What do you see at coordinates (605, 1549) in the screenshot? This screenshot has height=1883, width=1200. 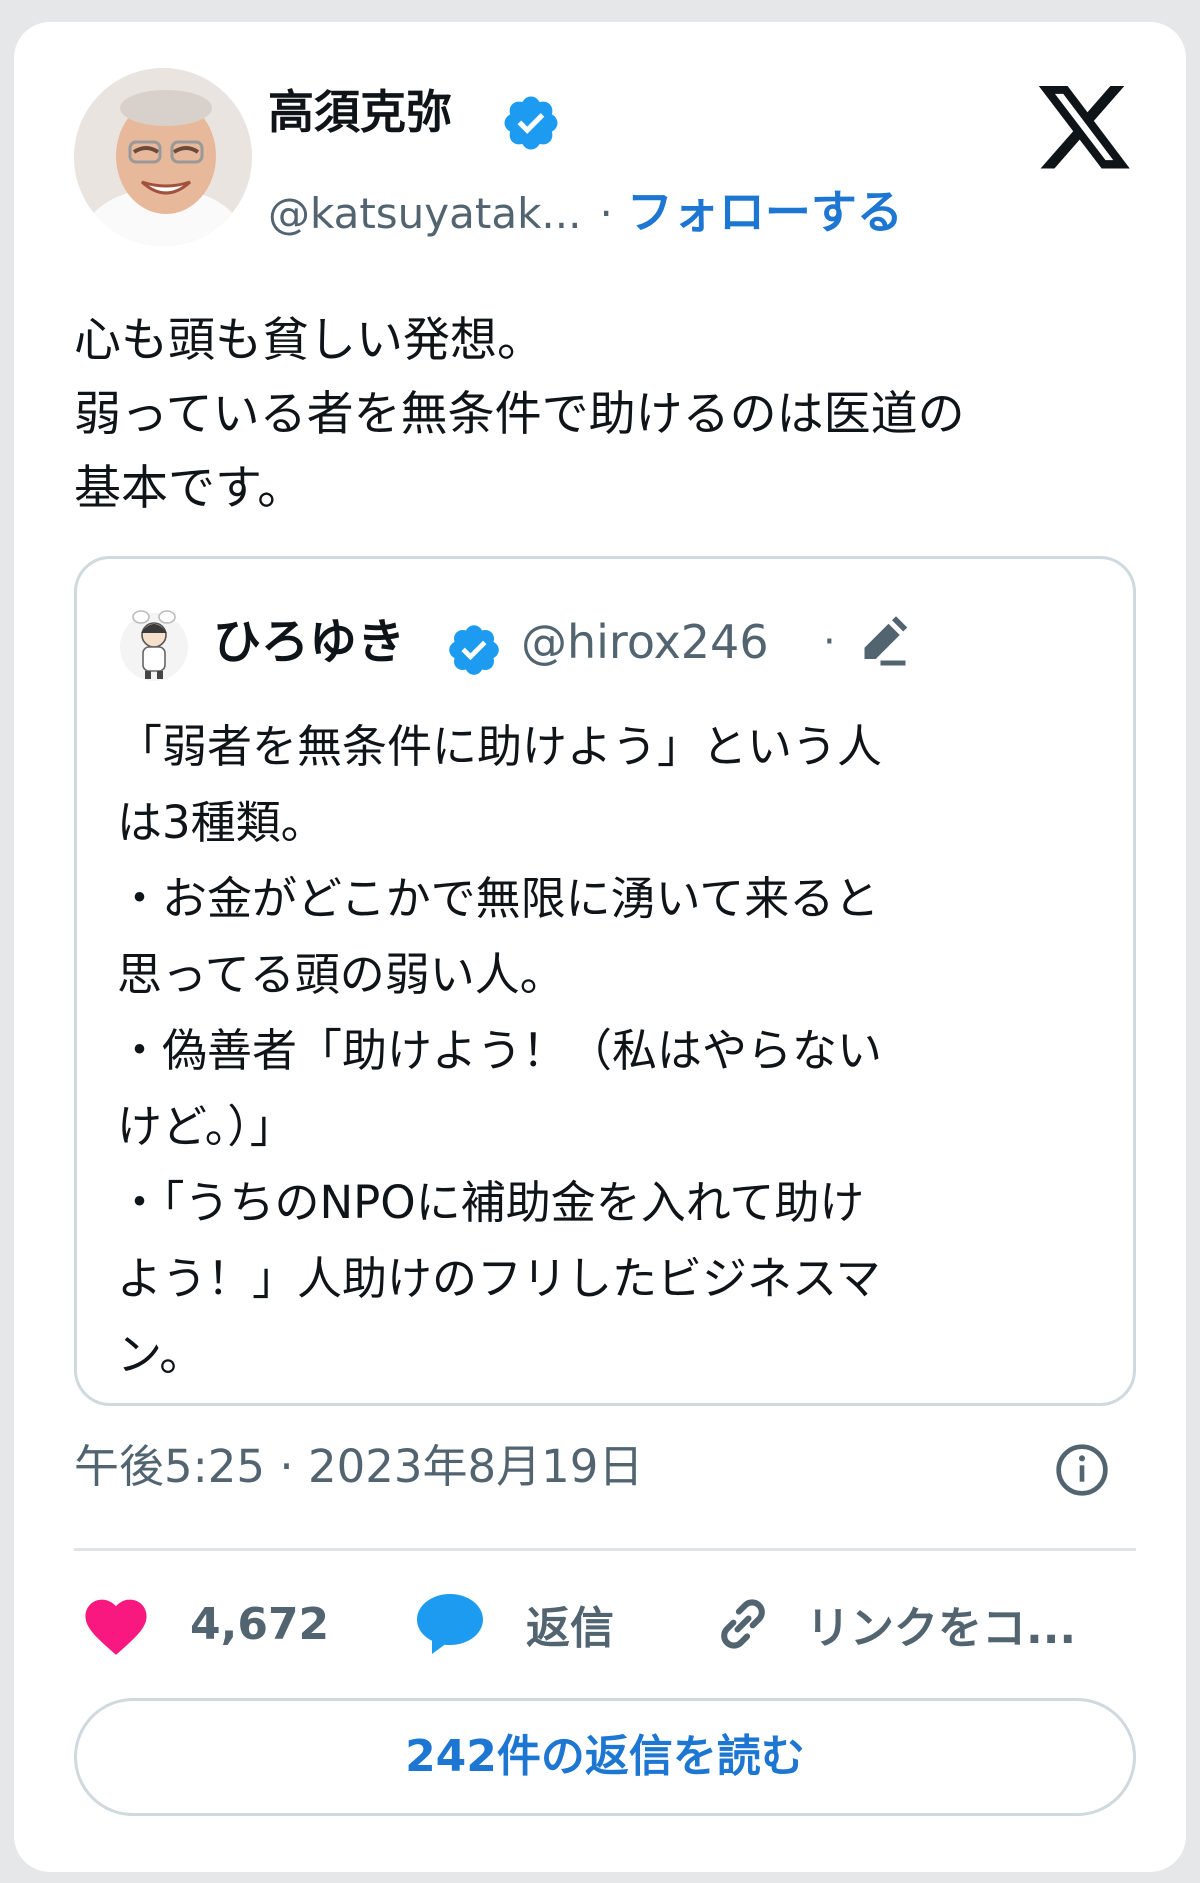 I see `divider` at bounding box center [605, 1549].